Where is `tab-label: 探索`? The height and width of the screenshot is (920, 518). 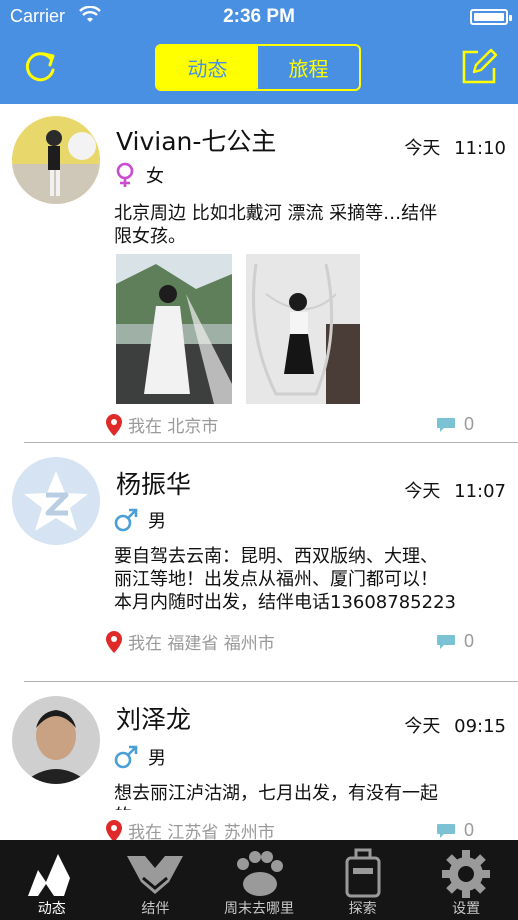
tab-label: 探索 is located at coordinates (362, 909).